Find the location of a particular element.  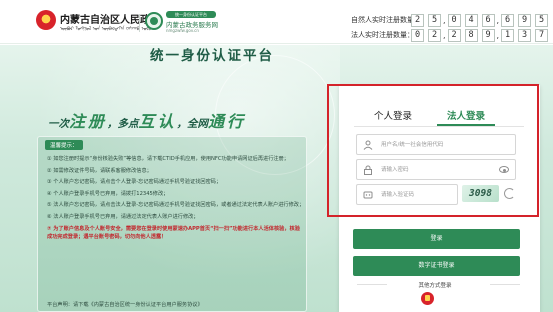

hero-slogan: 一次注册，多点互认，全网通行 is located at coordinates (147, 120).